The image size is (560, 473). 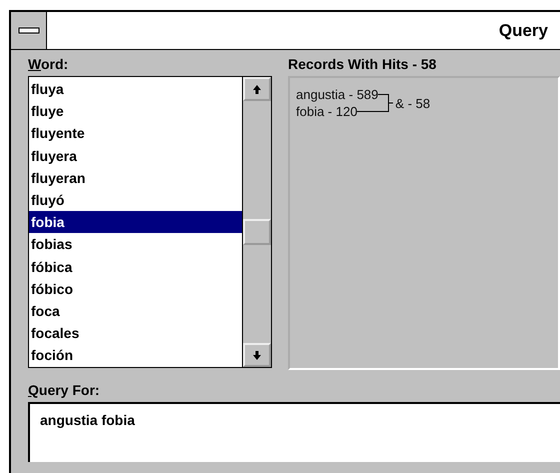 I want to click on scrollbar, so click(x=256, y=222).